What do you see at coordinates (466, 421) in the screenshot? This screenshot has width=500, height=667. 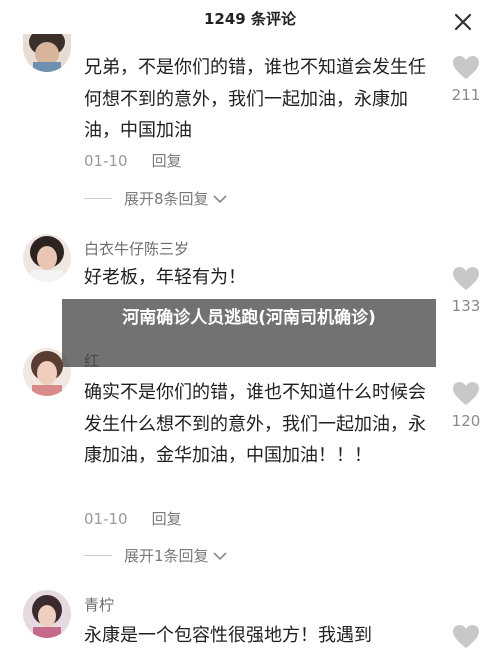 I see `like-count: 120` at bounding box center [466, 421].